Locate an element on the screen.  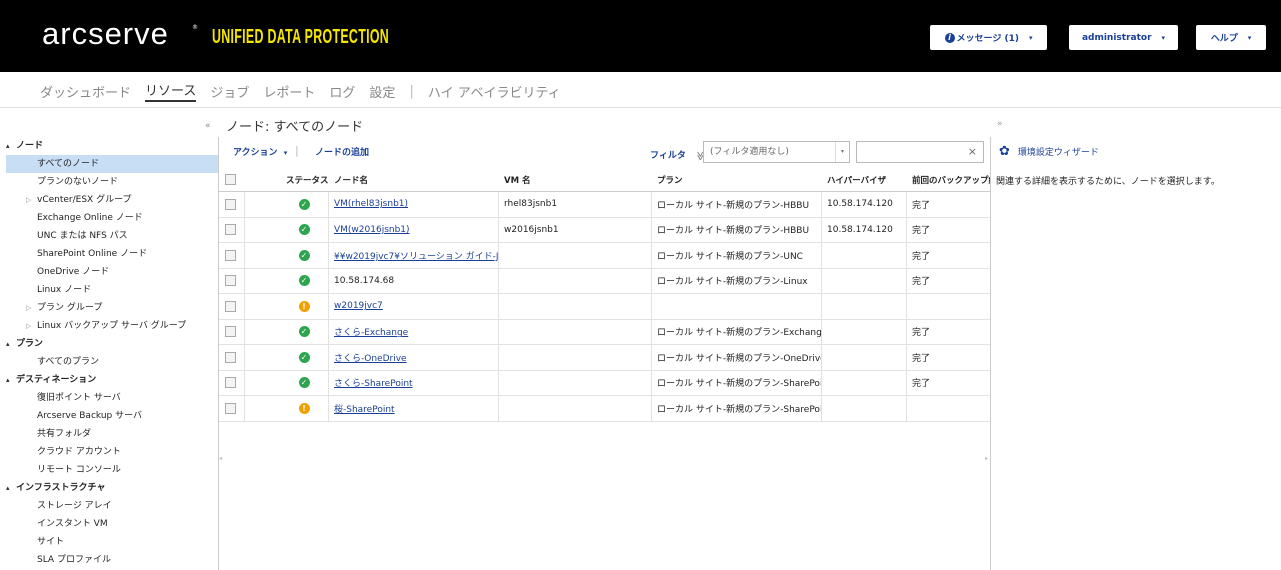
node-name-cell: ¥¥w2019jvc7¥ソリューション ガイド-JPN is located at coordinates (414, 255).